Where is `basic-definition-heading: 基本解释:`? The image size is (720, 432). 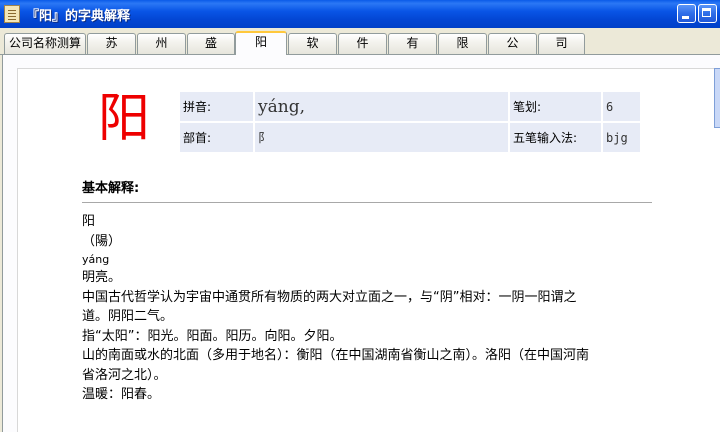 basic-definition-heading: 基本解释: is located at coordinates (111, 188).